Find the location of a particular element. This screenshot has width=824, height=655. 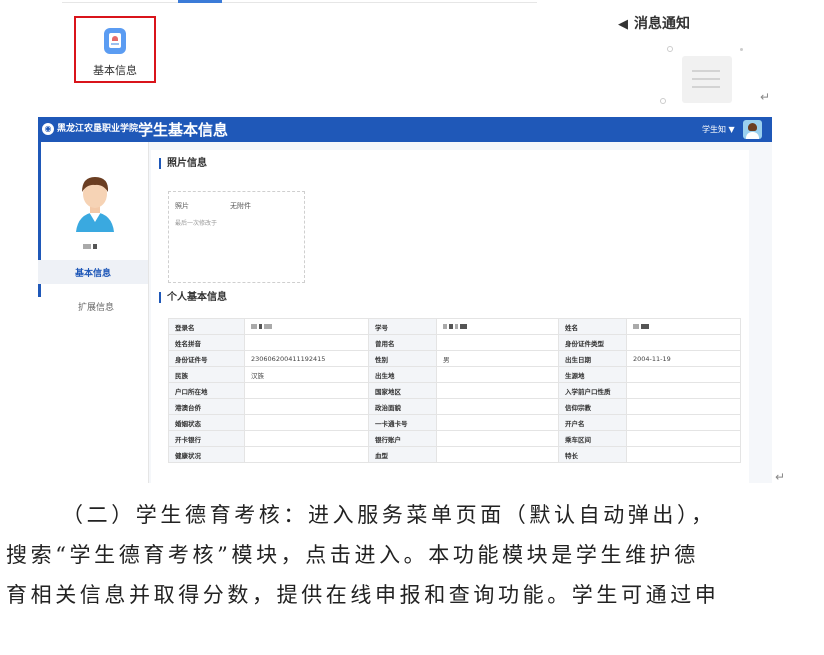

field-label: 国家地区 is located at coordinates (402, 390).